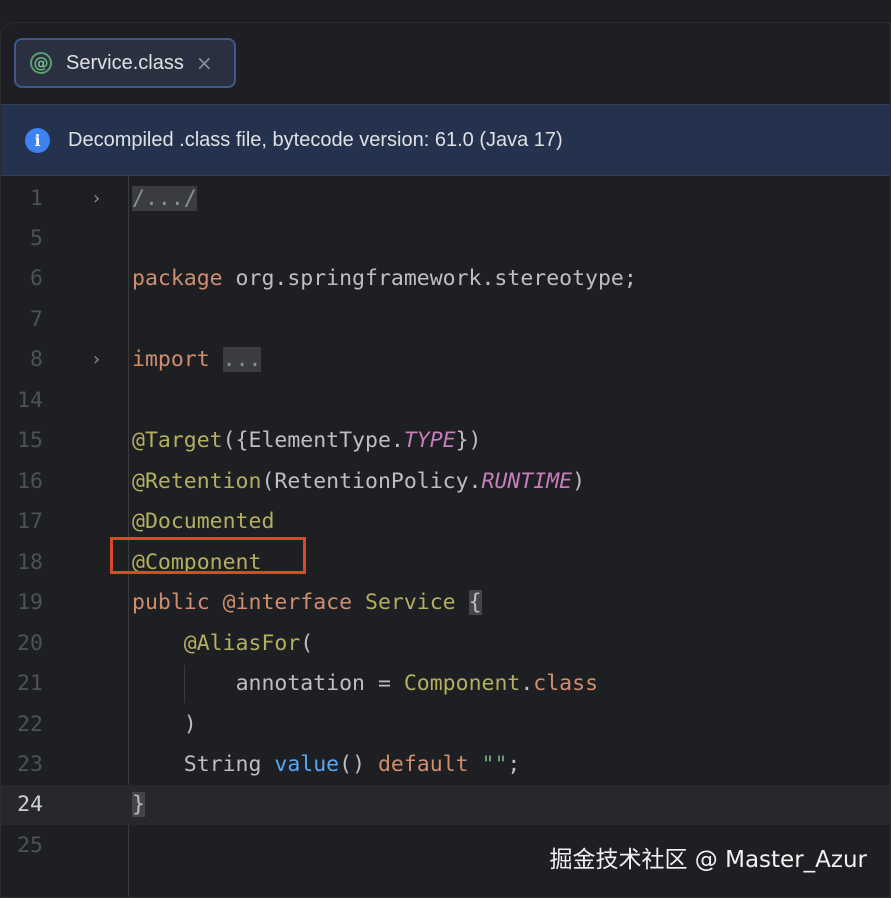  Describe the element at coordinates (429, 440) in the screenshot. I see `enum-constant: TYPE` at that location.